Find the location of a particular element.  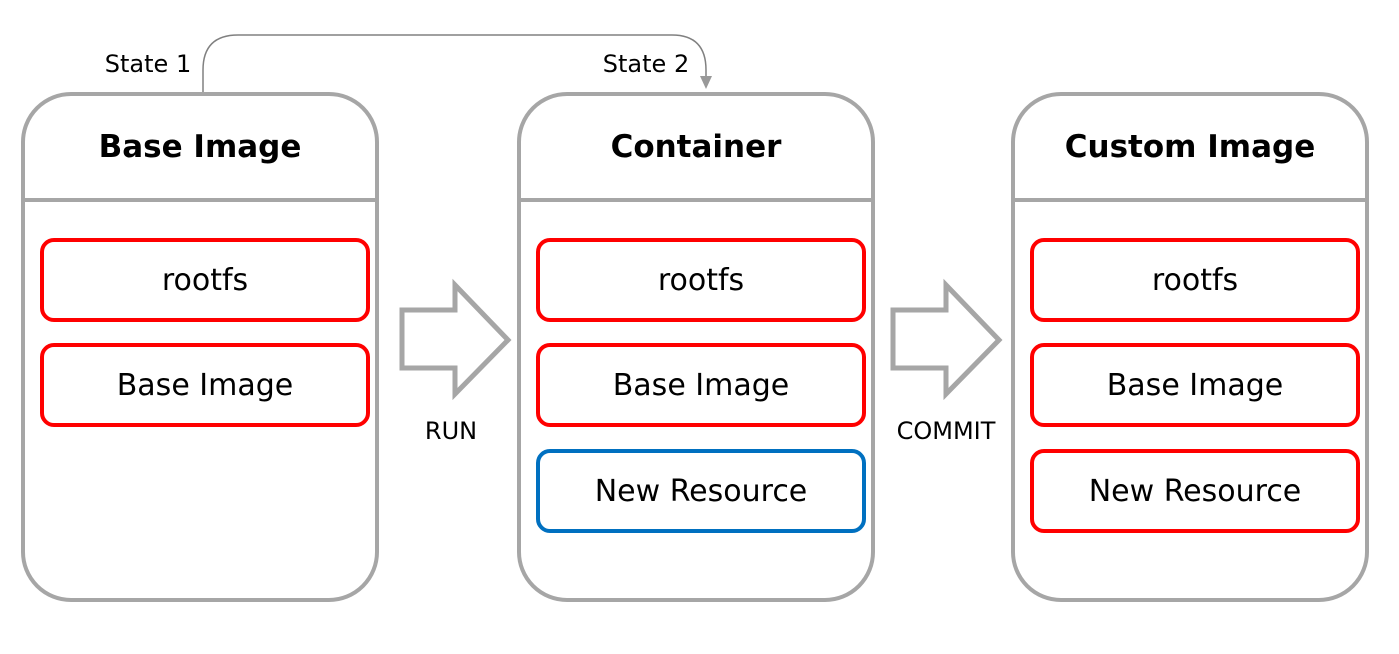

run-label: RUN is located at coordinates (451, 431).